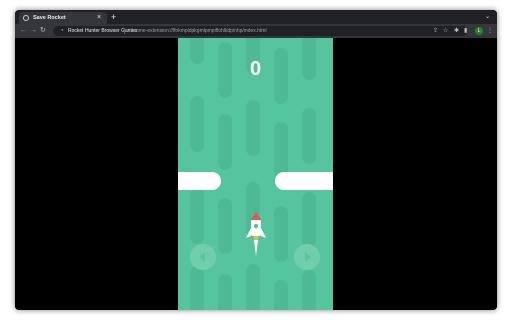 Image resolution: width=512 pixels, height=320 pixels. What do you see at coordinates (465, 31) in the screenshot?
I see `side-panel-icon: ▮` at bounding box center [465, 31].